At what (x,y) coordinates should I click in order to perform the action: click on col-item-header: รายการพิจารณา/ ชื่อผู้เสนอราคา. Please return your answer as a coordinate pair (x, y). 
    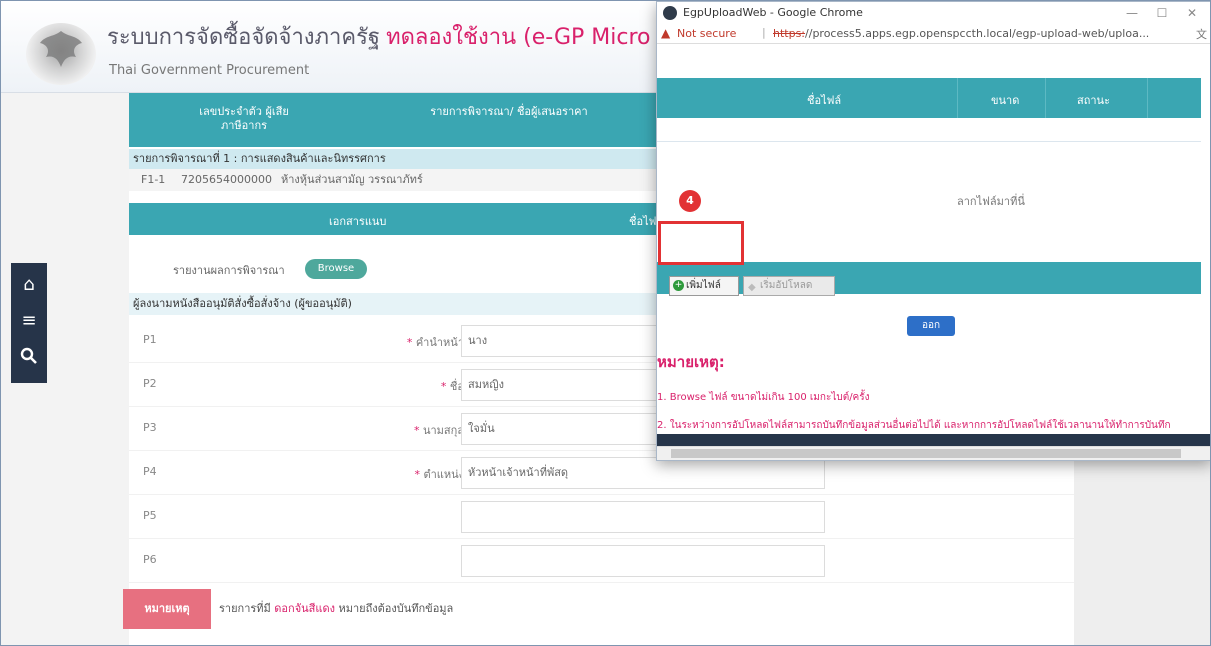
    Looking at the image, I should click on (509, 111).